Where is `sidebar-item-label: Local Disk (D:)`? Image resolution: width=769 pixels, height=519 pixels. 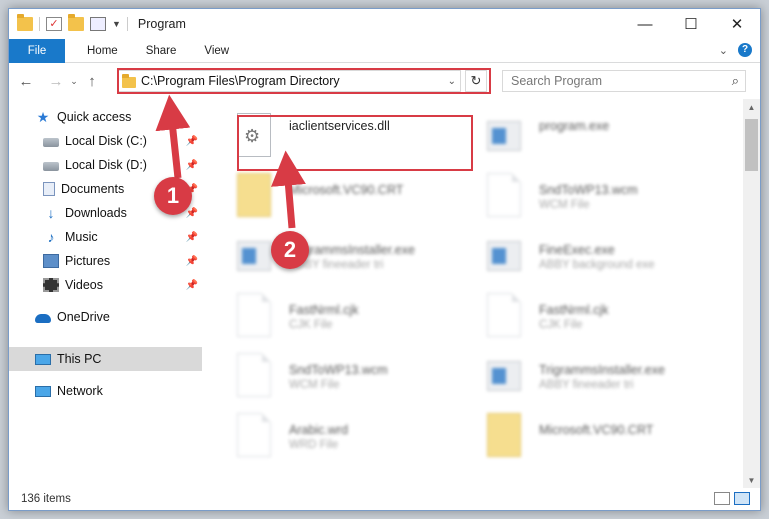
sidebar-item-label: Local Disk (D:) is located at coordinates (106, 165).